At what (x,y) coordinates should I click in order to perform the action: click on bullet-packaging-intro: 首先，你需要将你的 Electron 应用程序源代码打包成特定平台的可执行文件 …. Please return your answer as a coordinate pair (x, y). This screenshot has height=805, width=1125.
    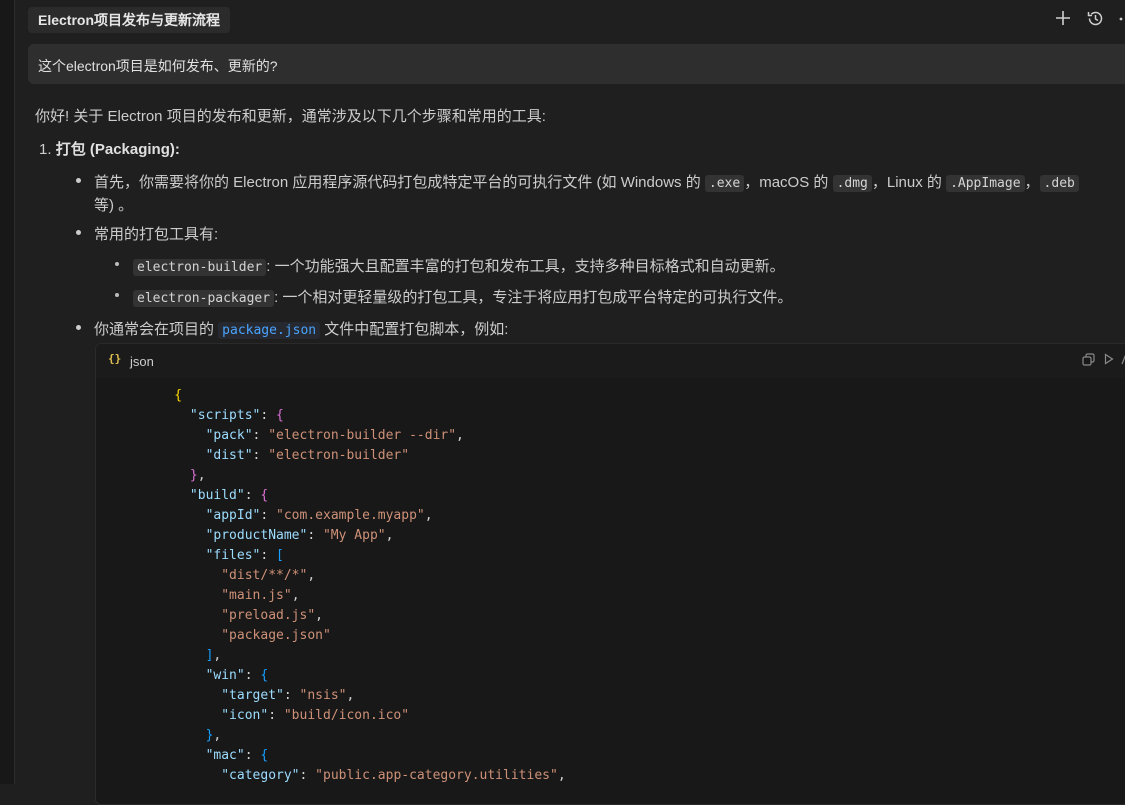
    Looking at the image, I should click on (586, 181).